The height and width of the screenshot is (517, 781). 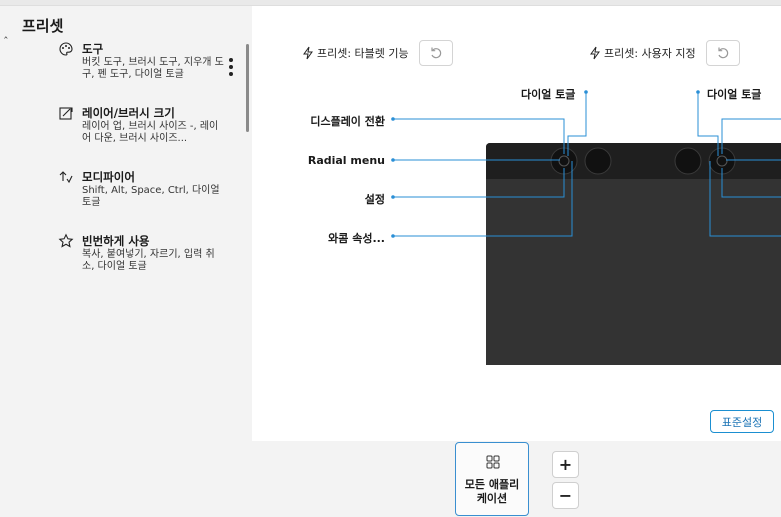 What do you see at coordinates (66, 113) in the screenshot?
I see `resize-brush-icon` at bounding box center [66, 113].